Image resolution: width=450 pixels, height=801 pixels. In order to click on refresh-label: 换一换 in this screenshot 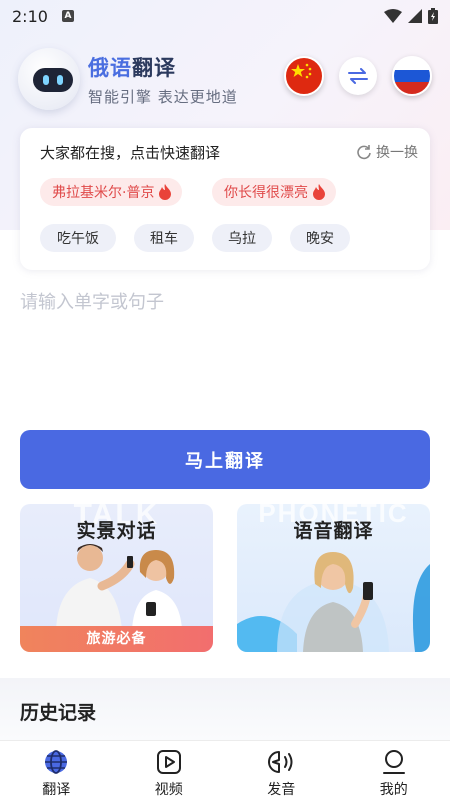, I will do `click(397, 153)`.